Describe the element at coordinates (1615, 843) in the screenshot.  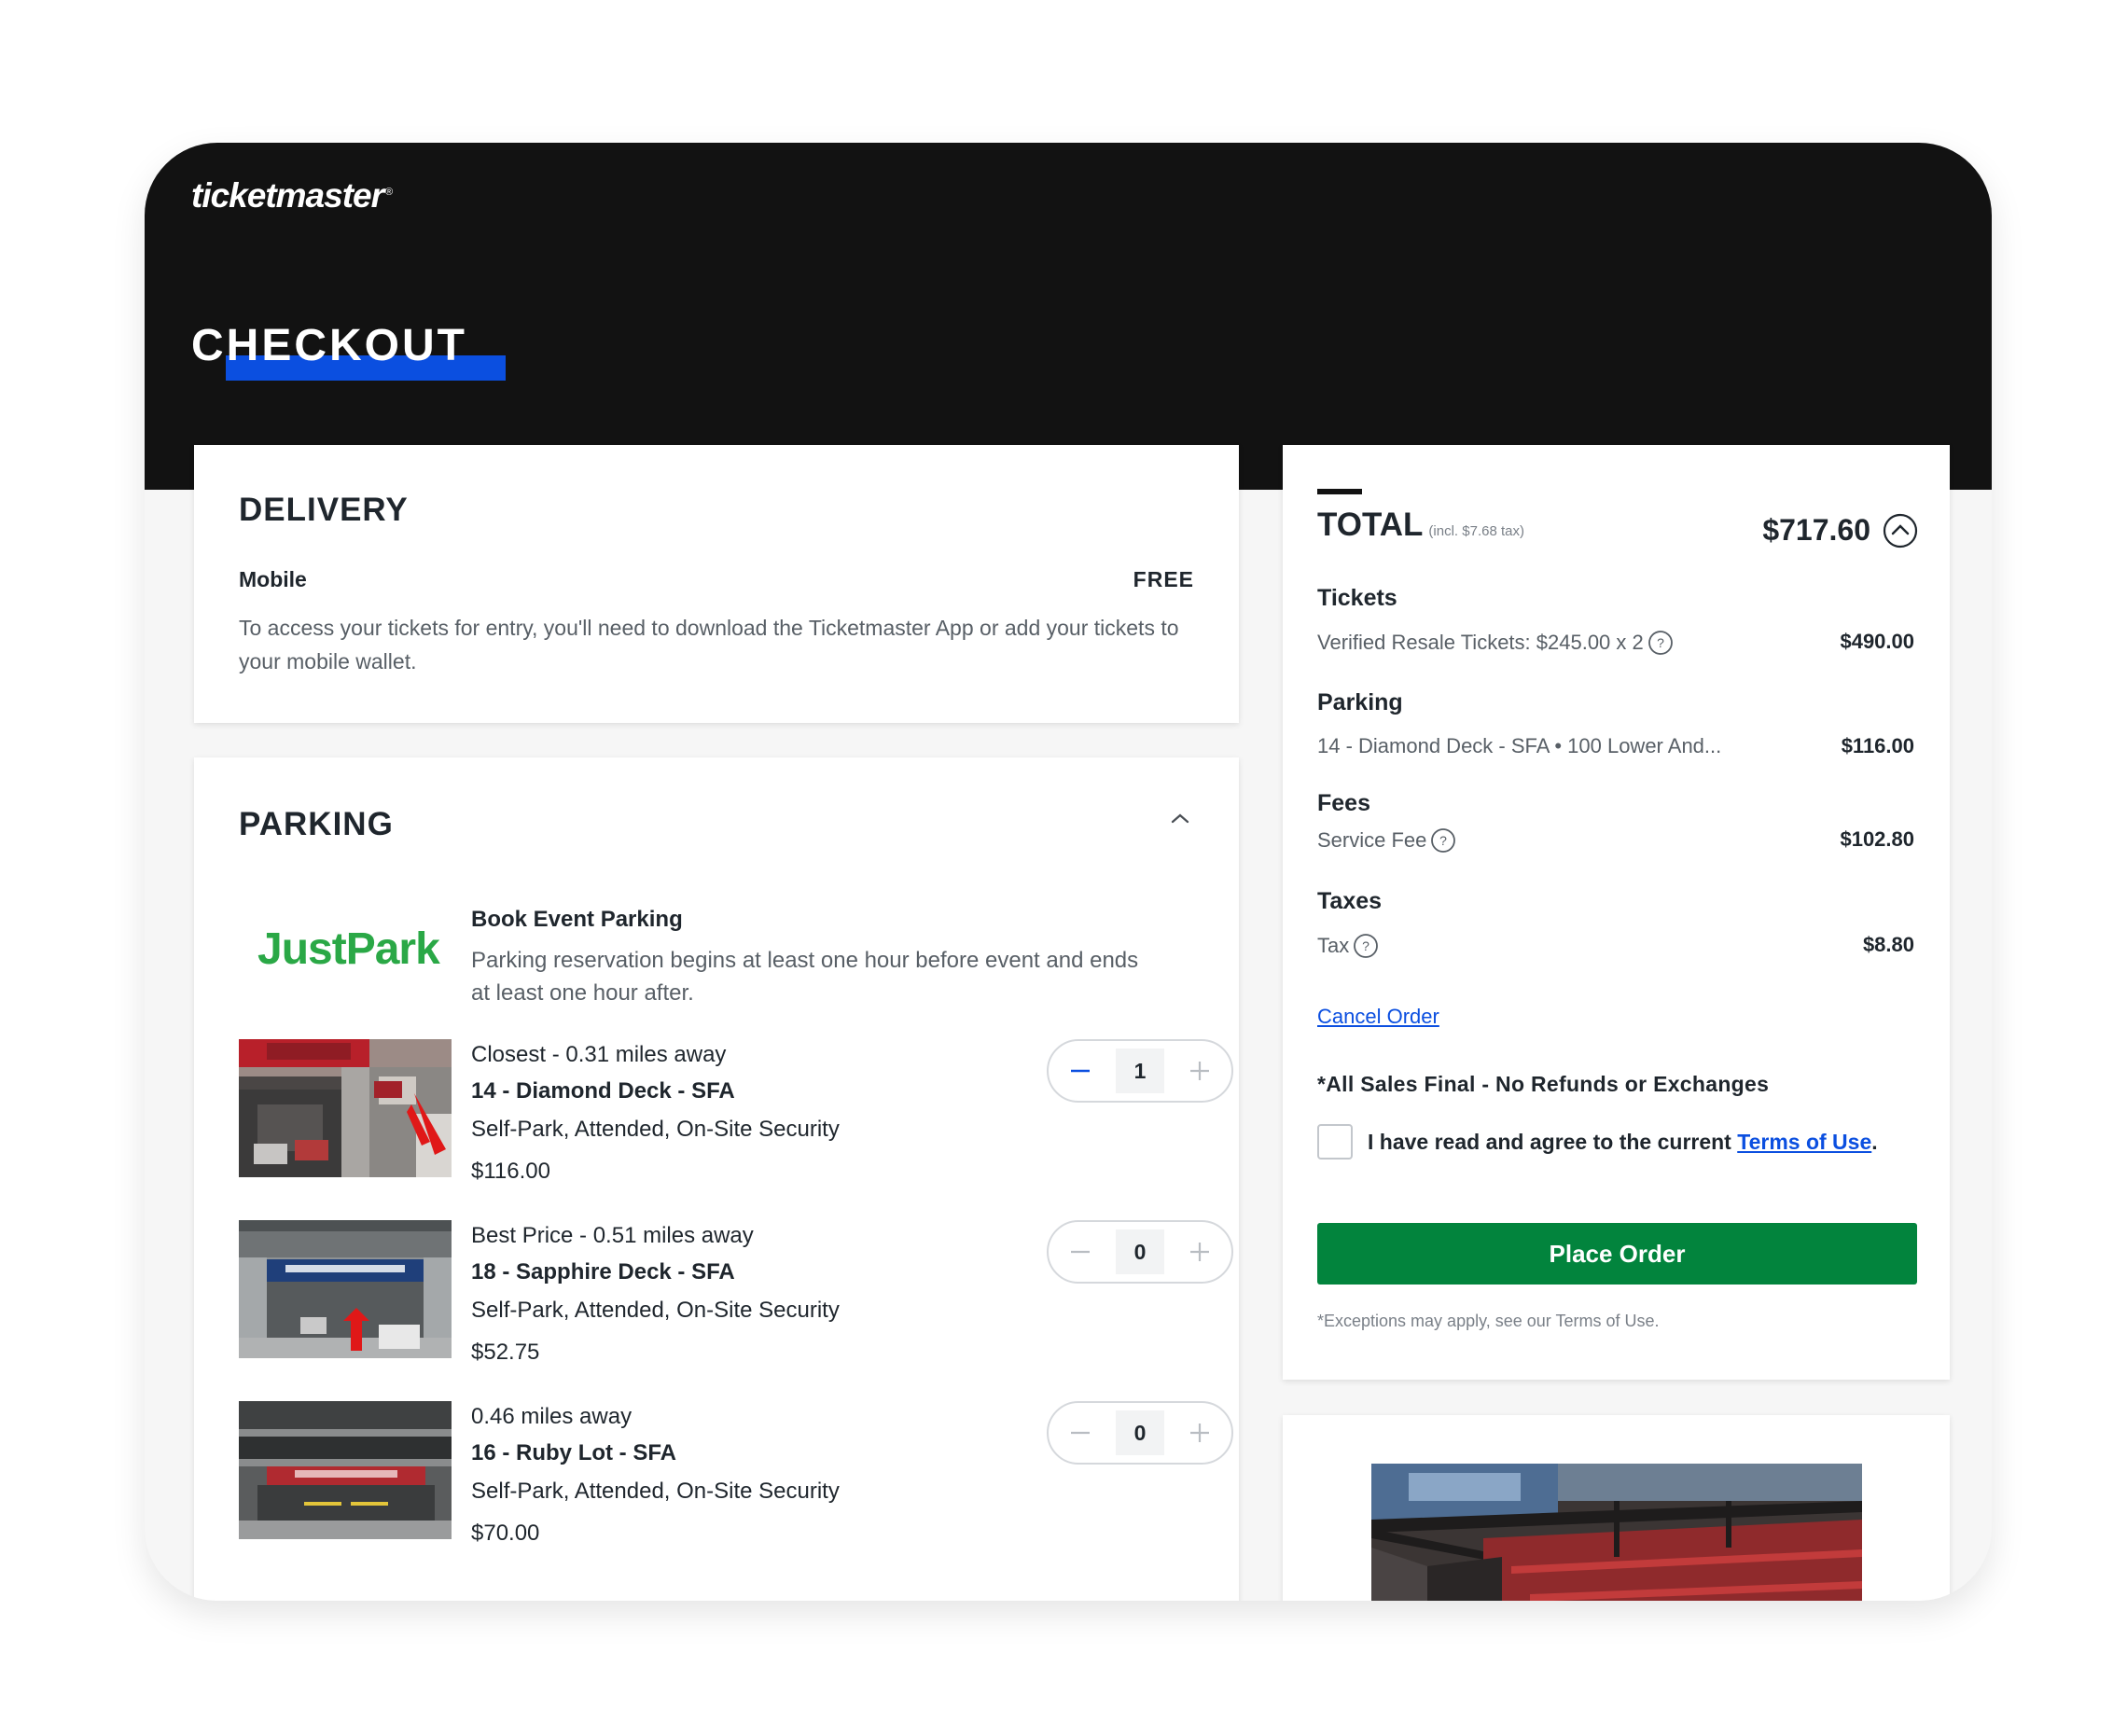
I see `fees-line: Service Fee ? $102.80` at that location.